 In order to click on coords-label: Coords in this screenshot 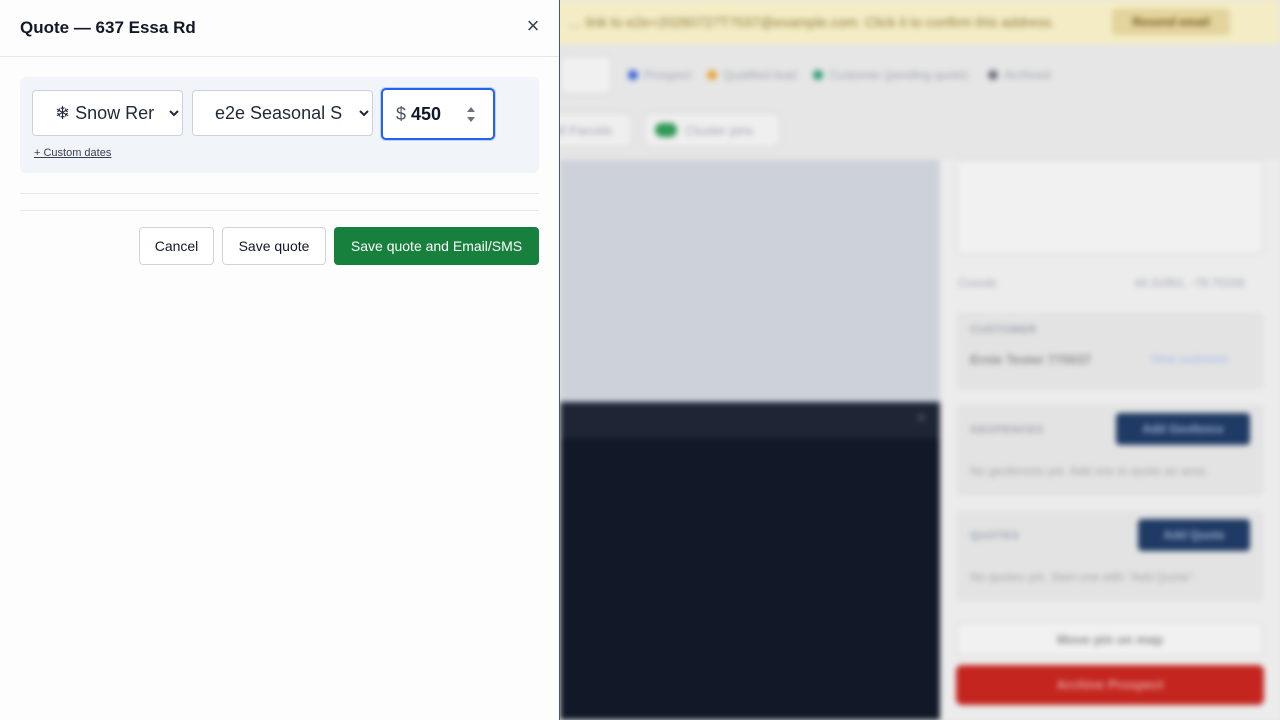, I will do `click(977, 283)`.